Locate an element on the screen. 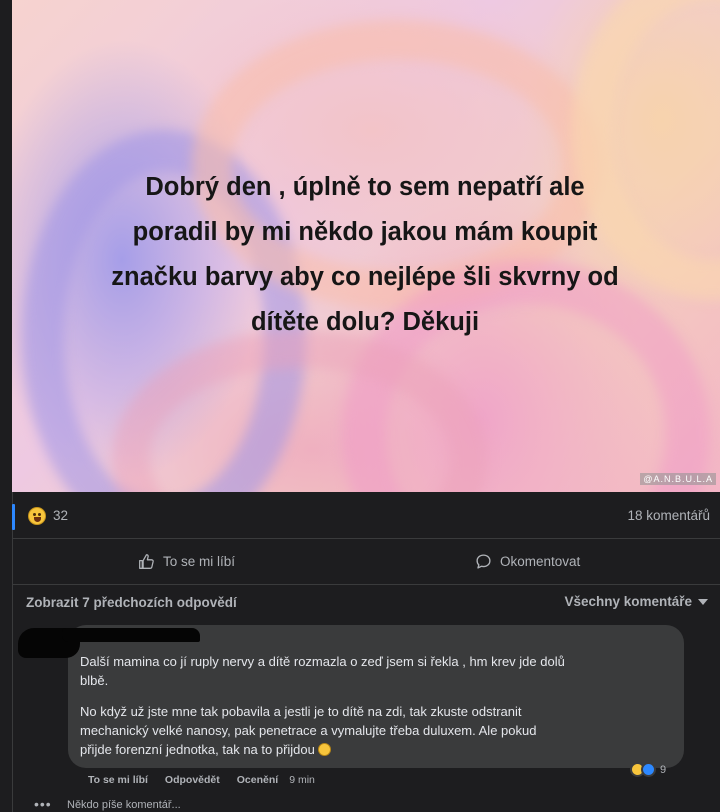 The width and height of the screenshot is (720, 812). comment-filter-label: Všechny komentáře is located at coordinates (628, 601).